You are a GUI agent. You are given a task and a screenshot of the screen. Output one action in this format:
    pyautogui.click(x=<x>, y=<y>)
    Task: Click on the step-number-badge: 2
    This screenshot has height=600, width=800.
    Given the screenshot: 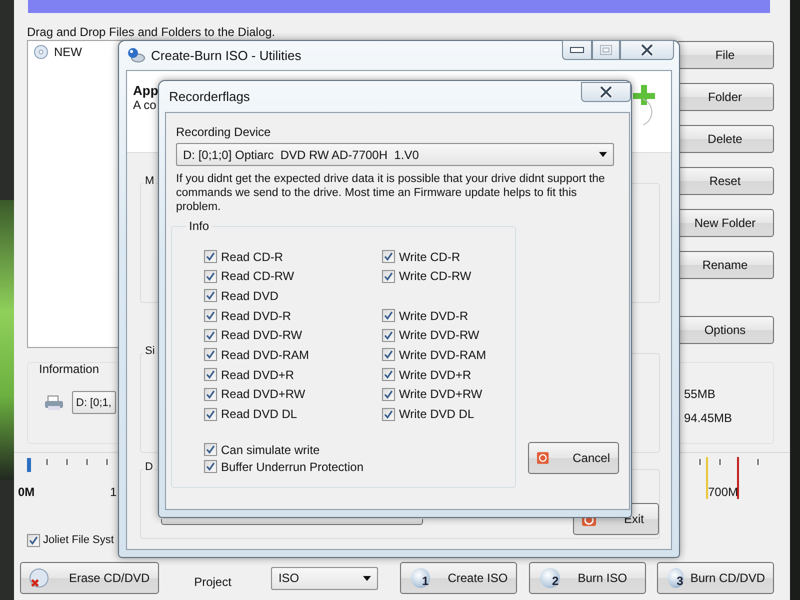 What is the action you would take?
    pyautogui.click(x=550, y=578)
    